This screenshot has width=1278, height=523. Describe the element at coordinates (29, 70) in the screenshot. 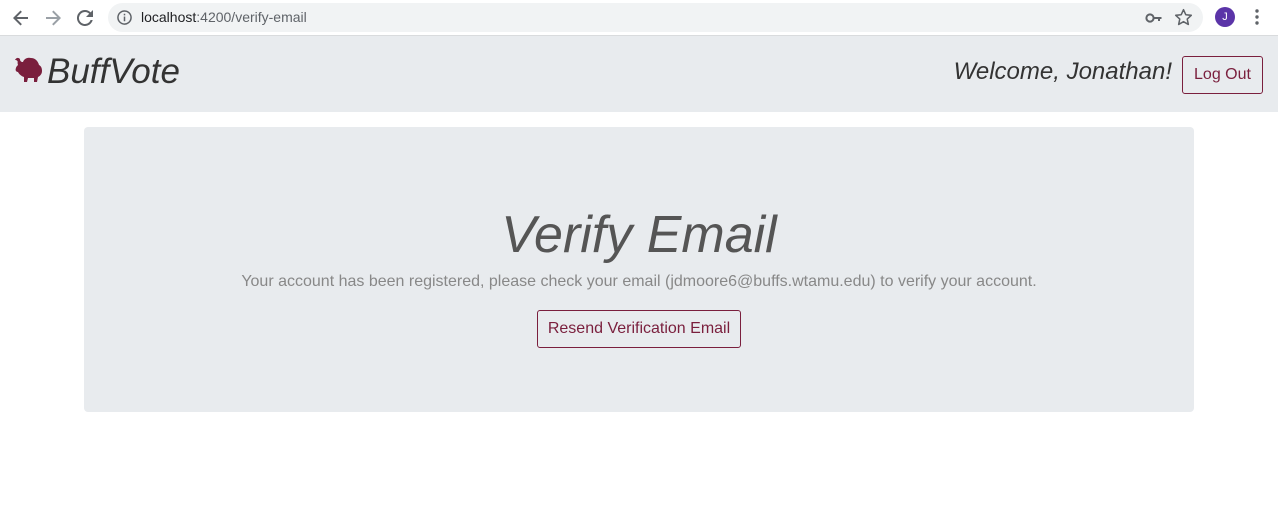

I see `buffalo-logo-icon` at that location.